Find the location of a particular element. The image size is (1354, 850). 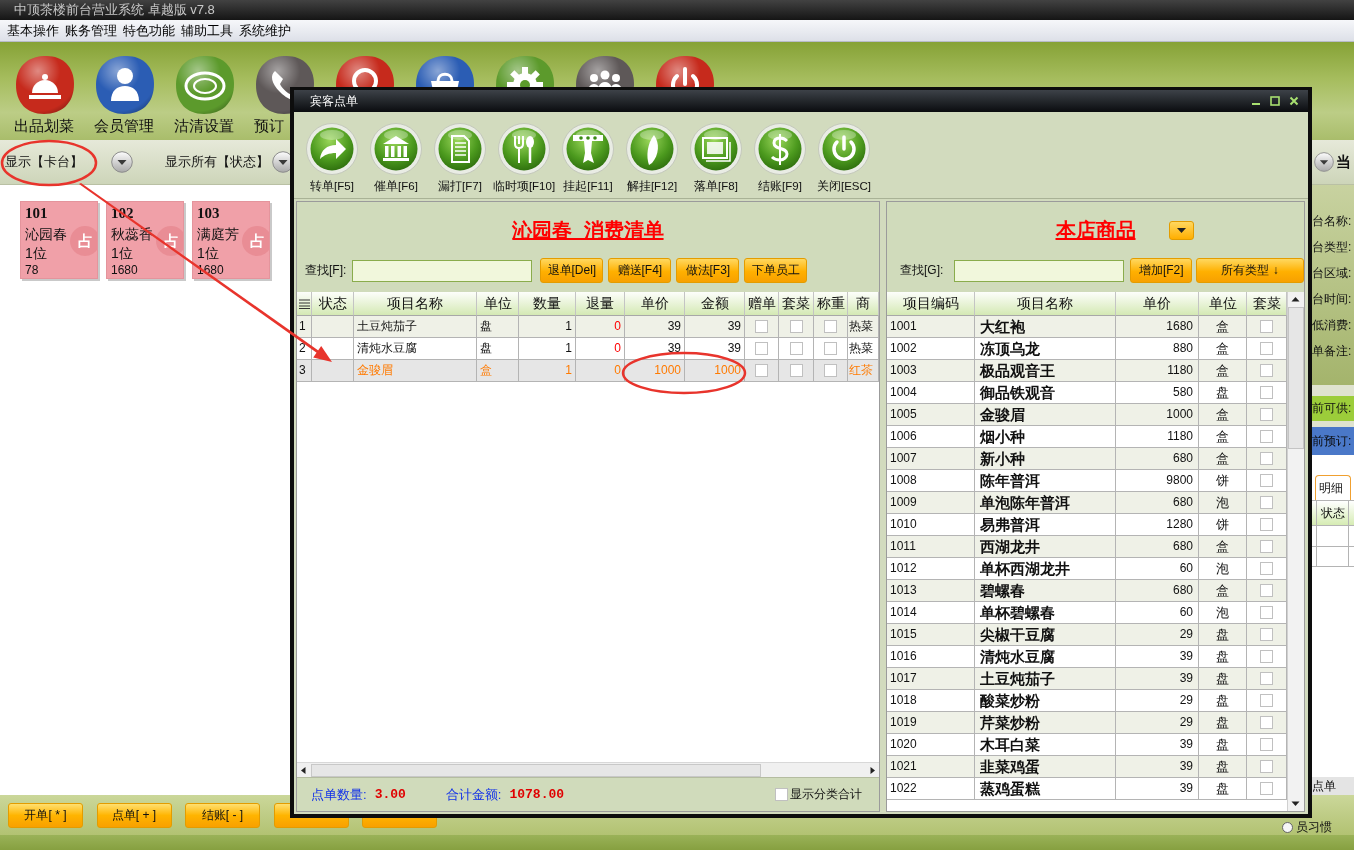

toolbar-button: 关闭[ESC] is located at coordinates (844, 158).